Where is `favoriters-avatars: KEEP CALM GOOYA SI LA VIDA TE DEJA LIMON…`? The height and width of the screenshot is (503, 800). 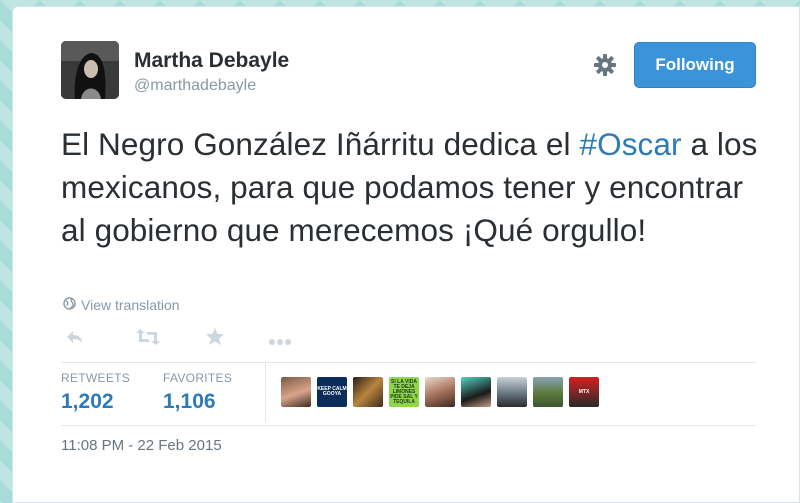 favoriters-avatars: KEEP CALM GOOYA SI LA VIDA TE DEJA LIMON… is located at coordinates (443, 392).